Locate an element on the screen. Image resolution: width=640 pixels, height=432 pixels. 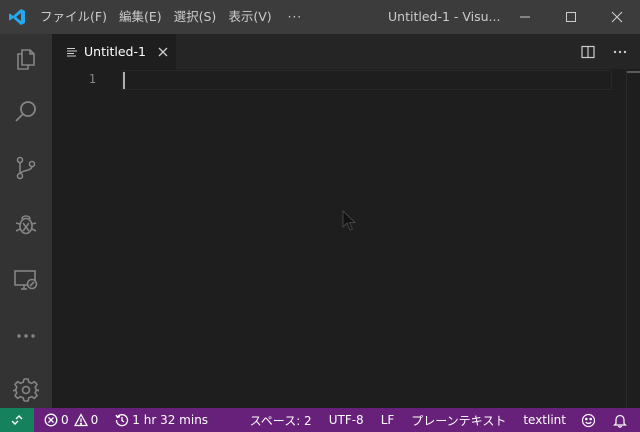
explorer-icon is located at coordinates (26, 58).